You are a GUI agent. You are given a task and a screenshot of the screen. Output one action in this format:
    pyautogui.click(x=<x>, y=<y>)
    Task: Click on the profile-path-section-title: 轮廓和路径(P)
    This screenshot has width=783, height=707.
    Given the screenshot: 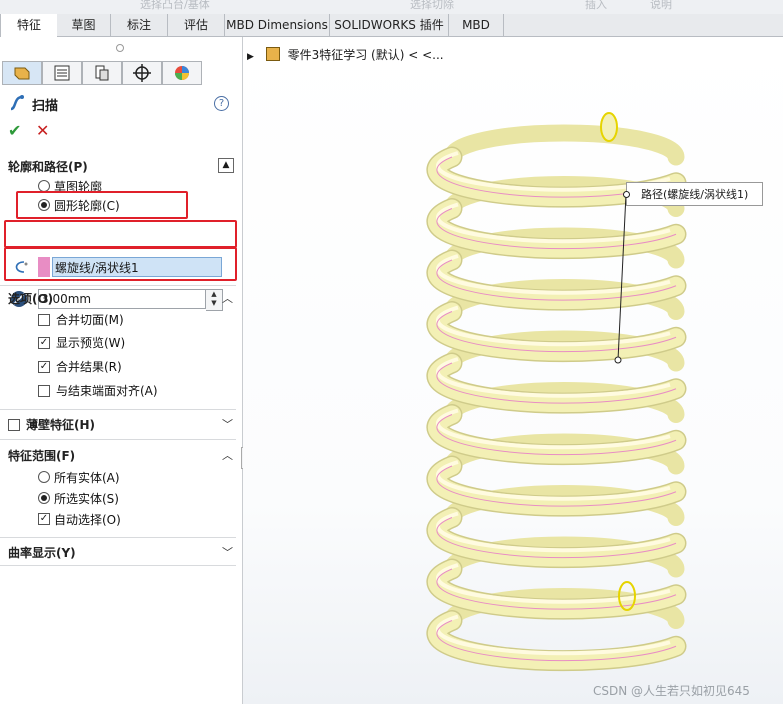 What is the action you would take?
    pyautogui.click(x=48, y=166)
    